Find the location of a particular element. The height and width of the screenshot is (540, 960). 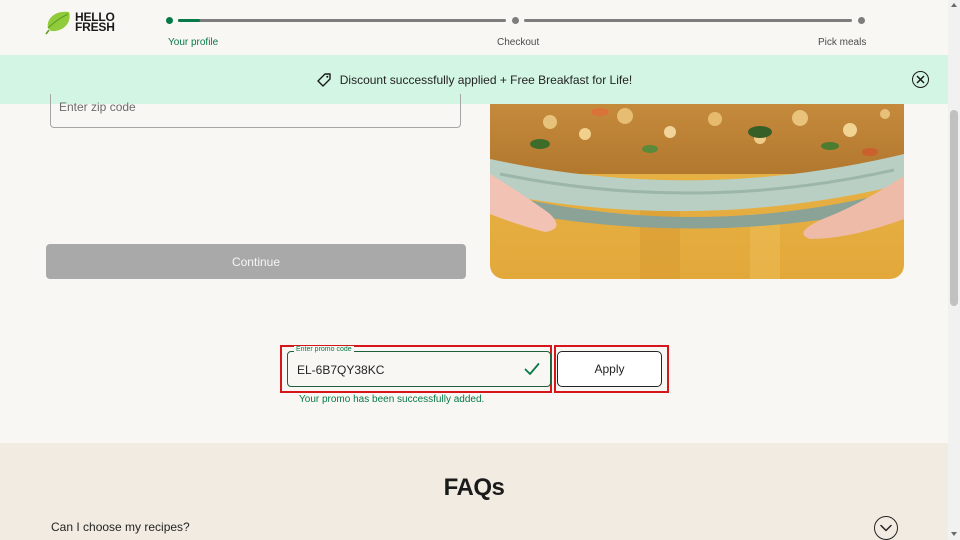

chevron-down-icon is located at coordinates (886, 528).